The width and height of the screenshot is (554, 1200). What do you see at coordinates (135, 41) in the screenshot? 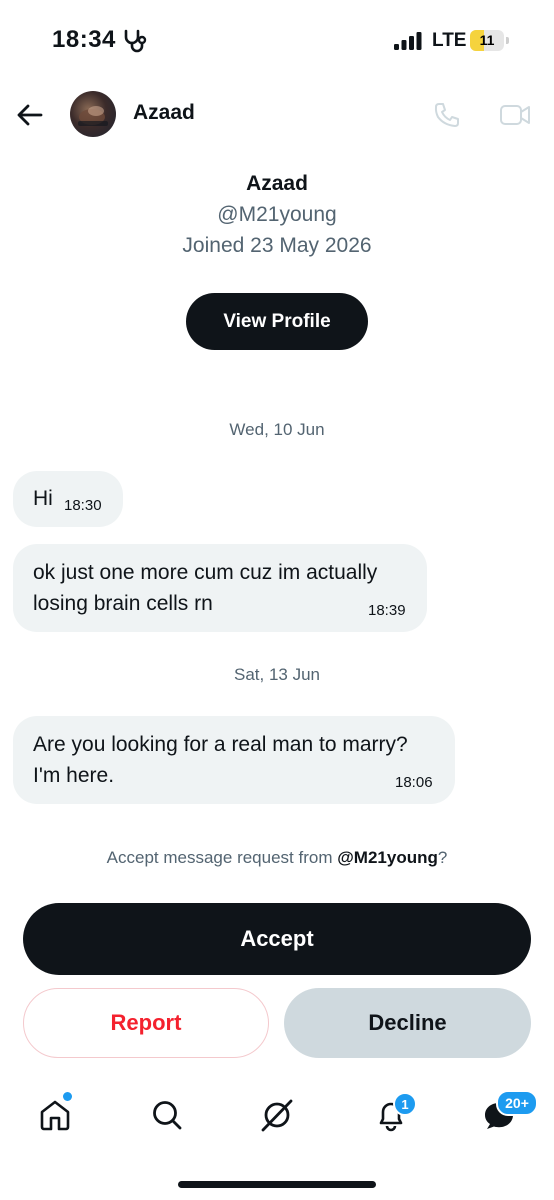
I see `stethoscope-icon` at bounding box center [135, 41].